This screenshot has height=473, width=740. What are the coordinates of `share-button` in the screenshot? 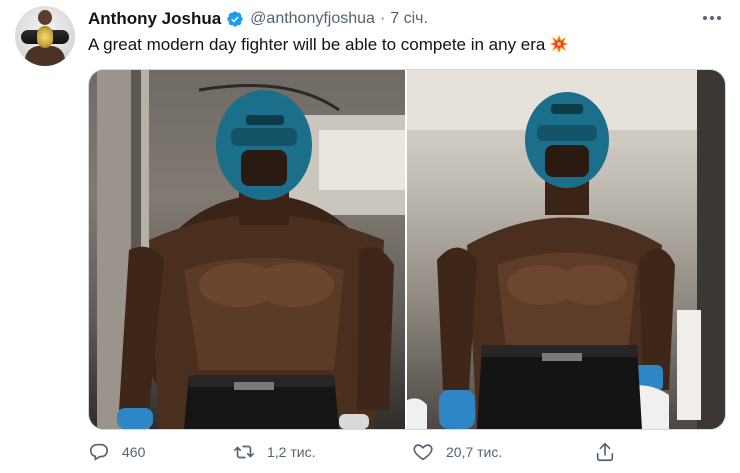 It's located at (605, 452).